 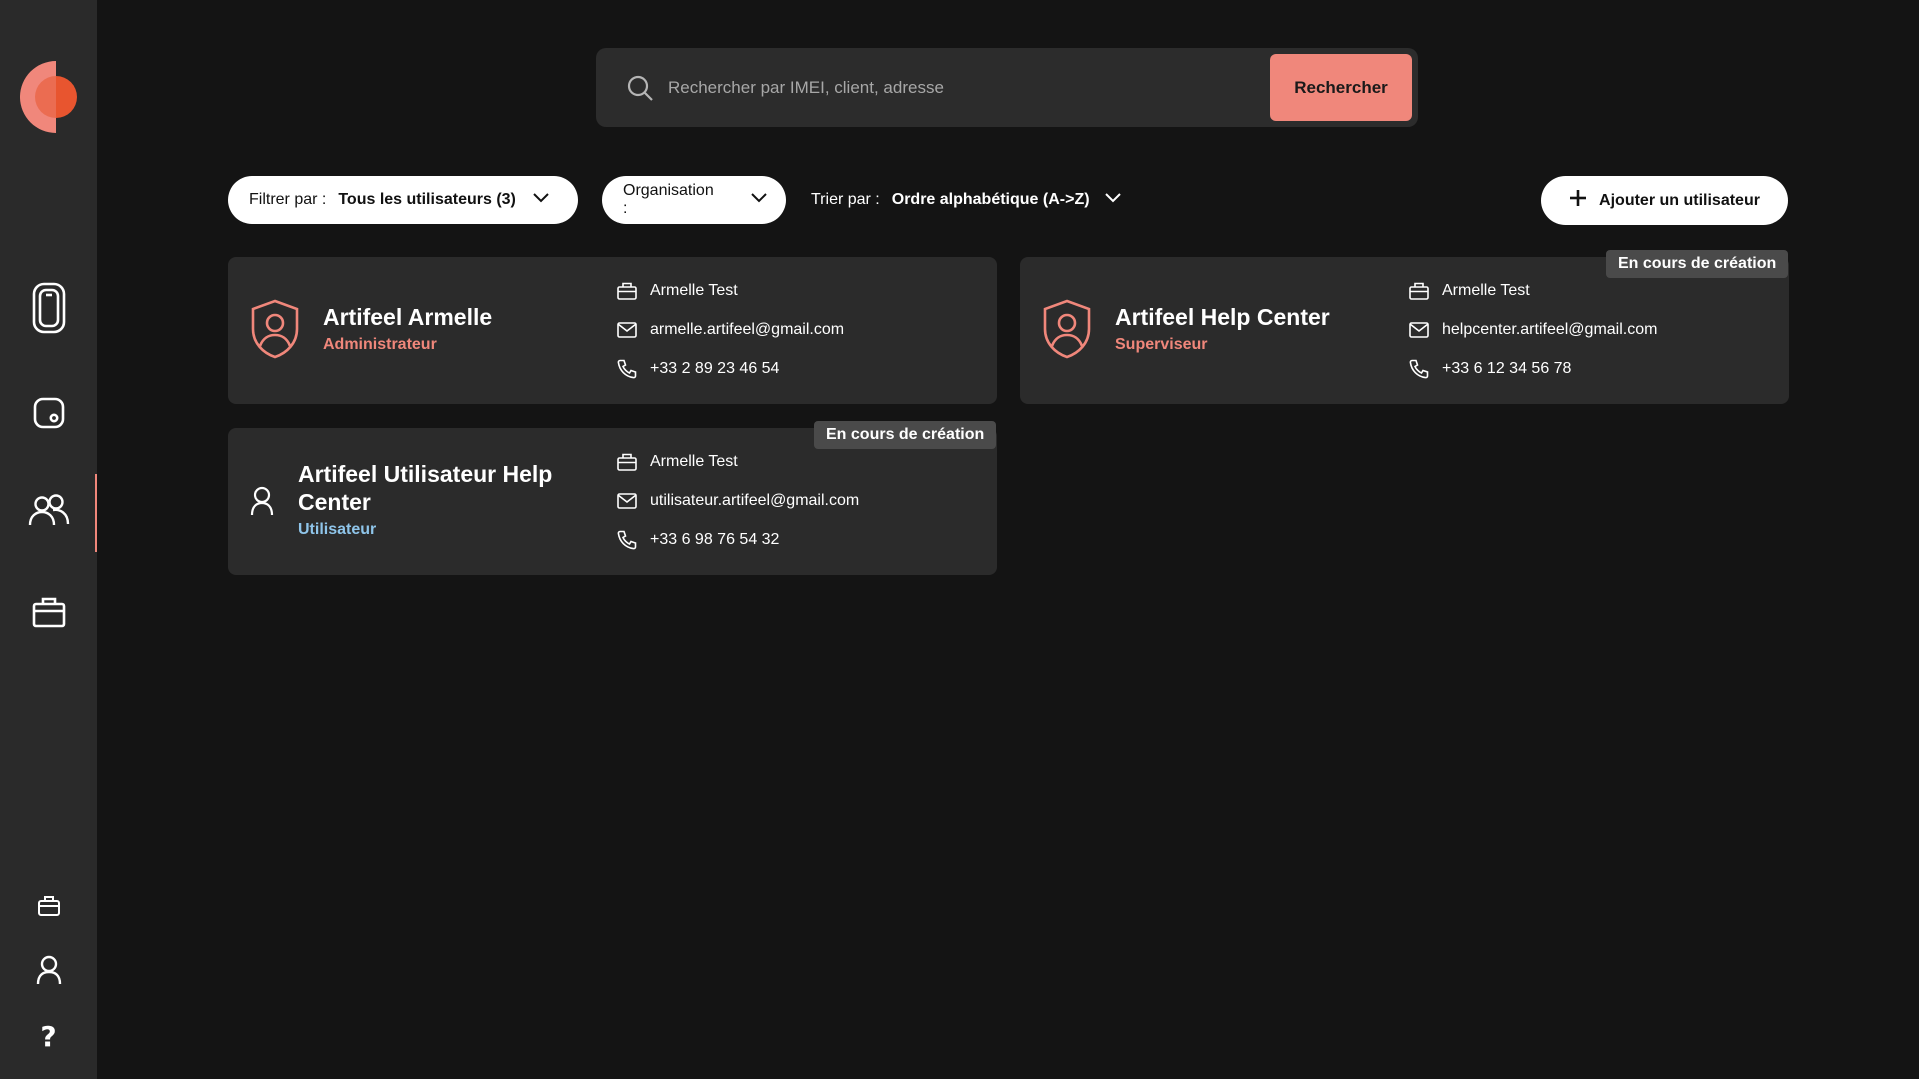 I want to click on email-text: helpcenter.artifeel@gmail.com, so click(x=1550, y=329).